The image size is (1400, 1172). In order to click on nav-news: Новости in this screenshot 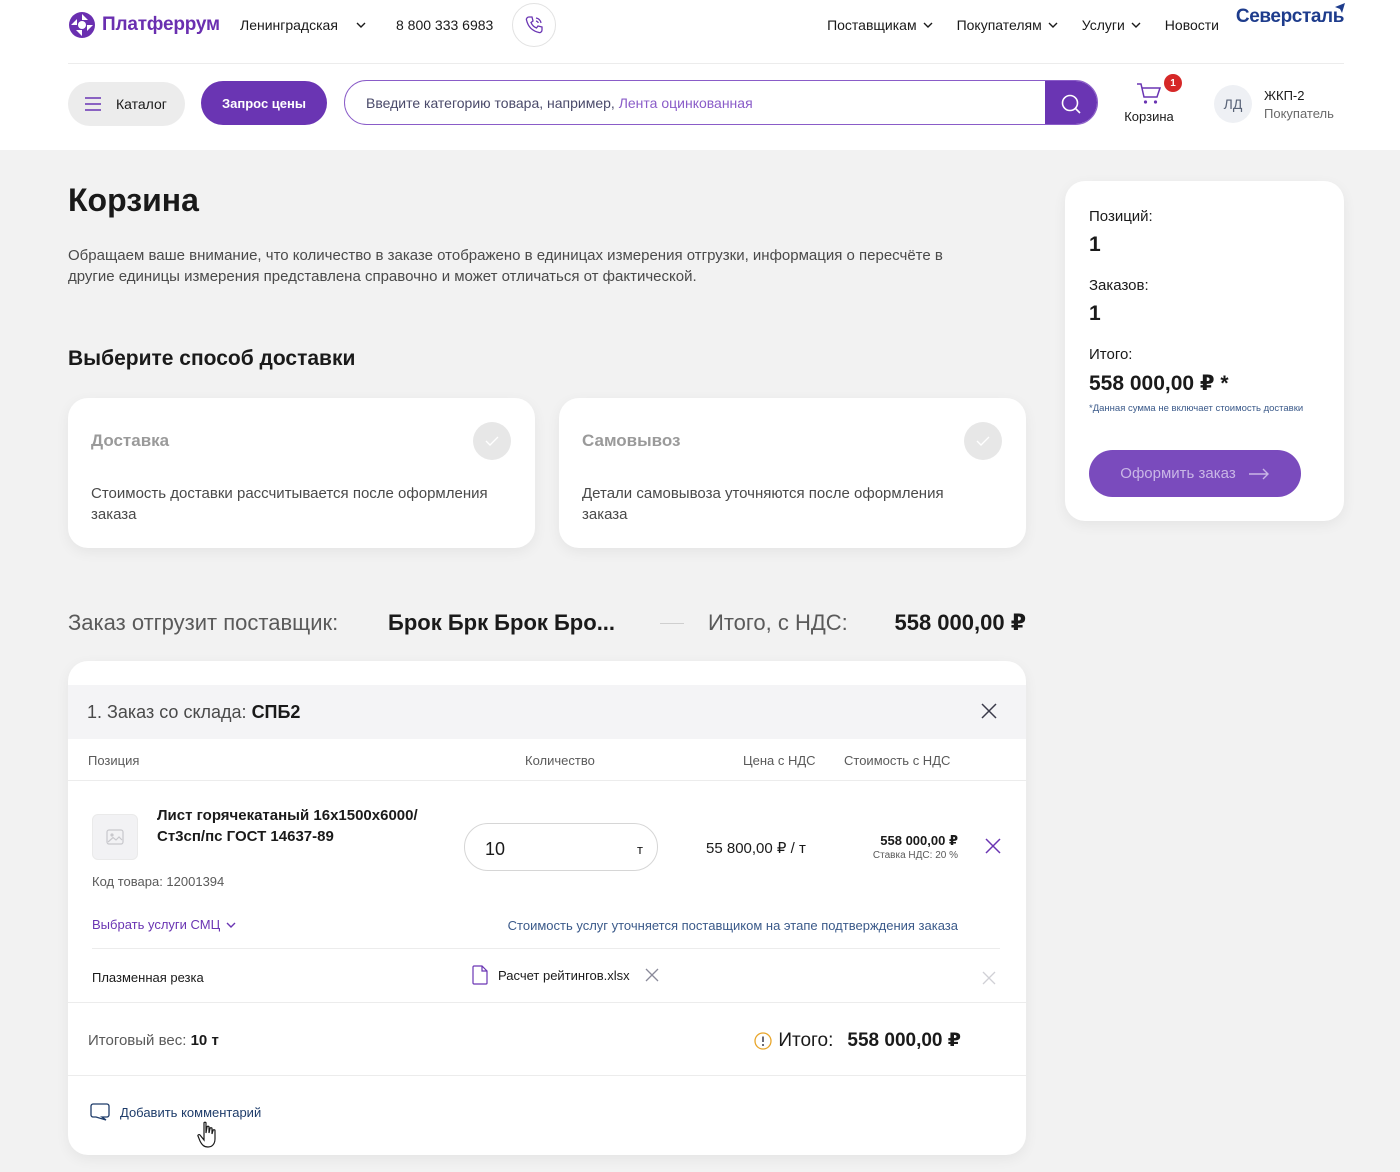, I will do `click(1192, 25)`.